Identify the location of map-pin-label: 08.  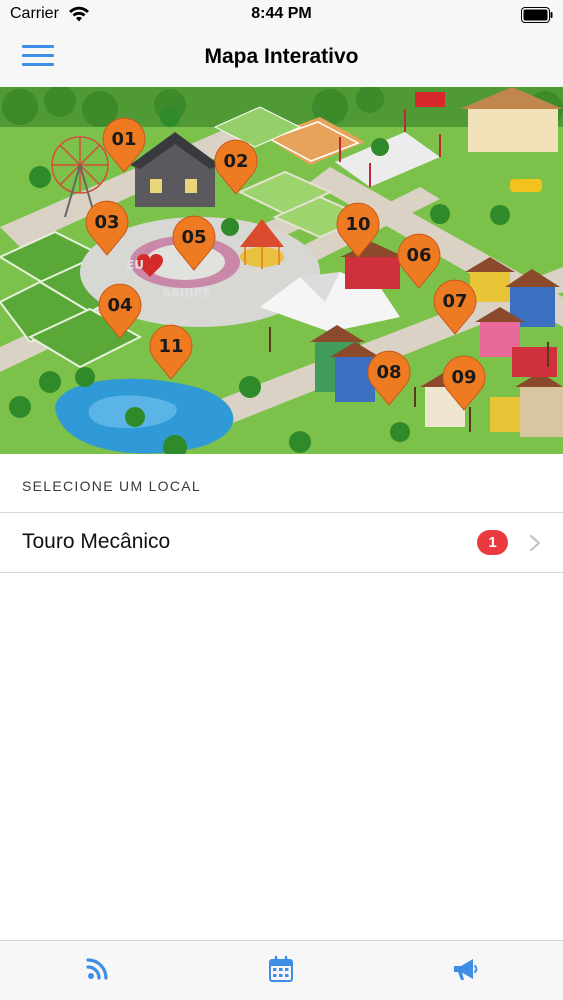
(388, 372).